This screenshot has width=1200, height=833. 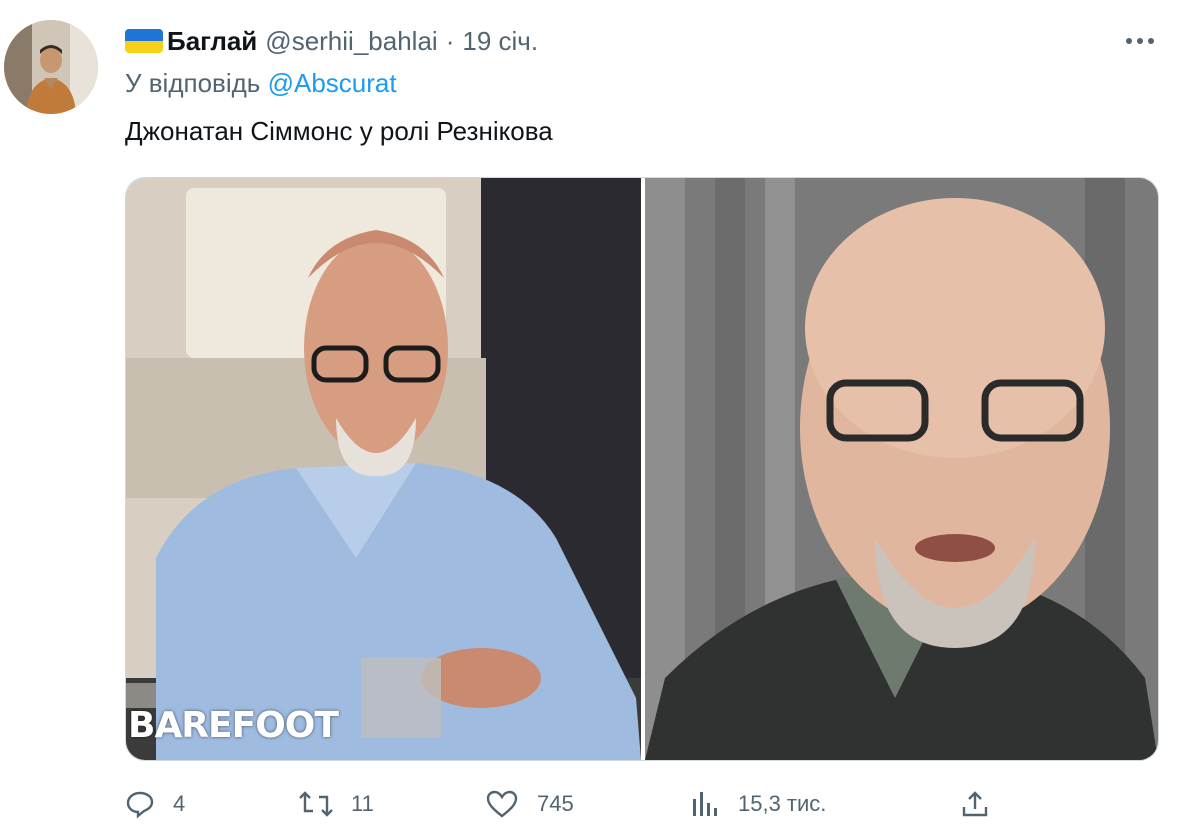 What do you see at coordinates (336, 804) in the screenshot?
I see `retweet-button: 11` at bounding box center [336, 804].